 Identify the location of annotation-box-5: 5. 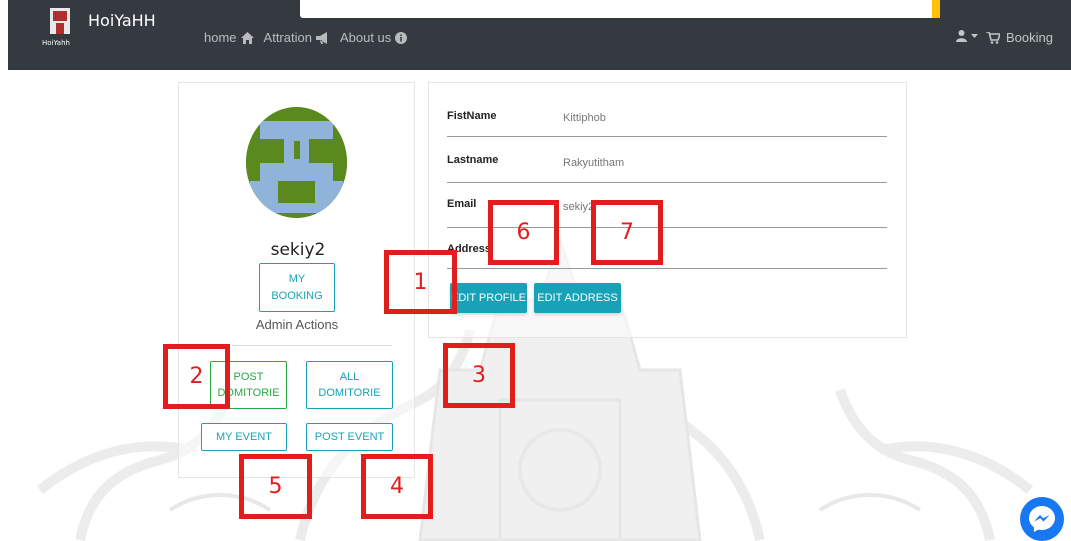
(275, 486).